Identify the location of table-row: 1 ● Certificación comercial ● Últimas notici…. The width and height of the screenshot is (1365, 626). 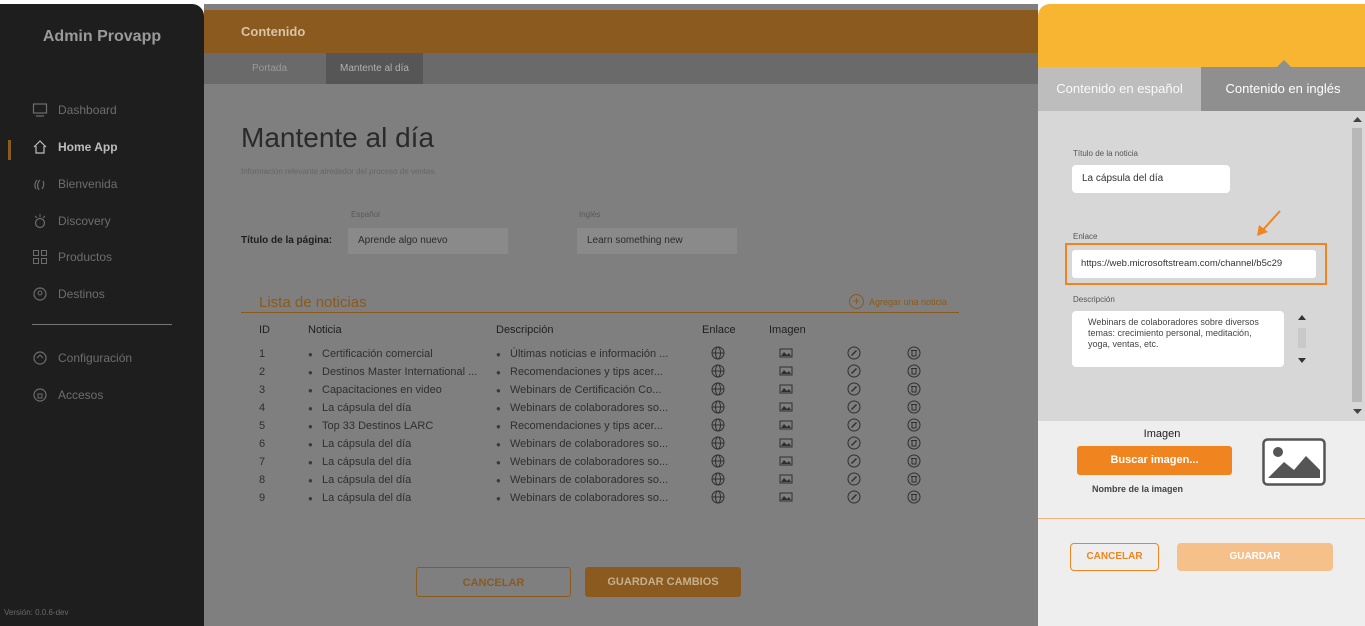
(621, 355).